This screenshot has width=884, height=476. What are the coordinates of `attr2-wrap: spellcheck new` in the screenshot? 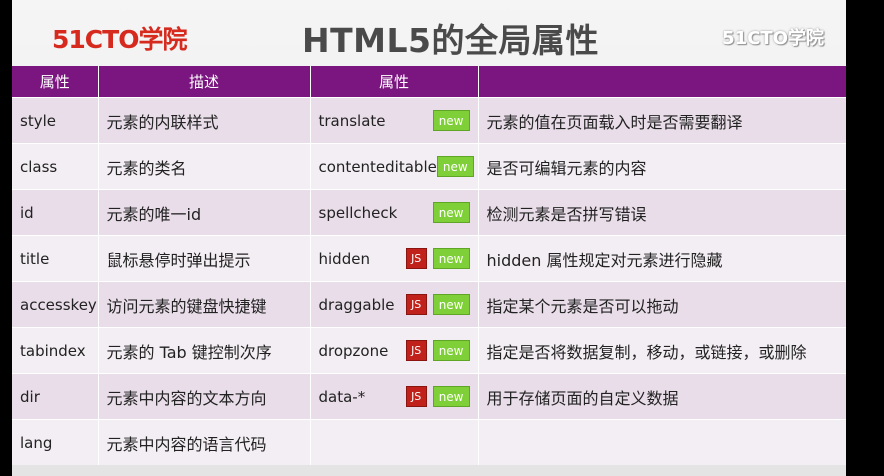 It's located at (394, 212).